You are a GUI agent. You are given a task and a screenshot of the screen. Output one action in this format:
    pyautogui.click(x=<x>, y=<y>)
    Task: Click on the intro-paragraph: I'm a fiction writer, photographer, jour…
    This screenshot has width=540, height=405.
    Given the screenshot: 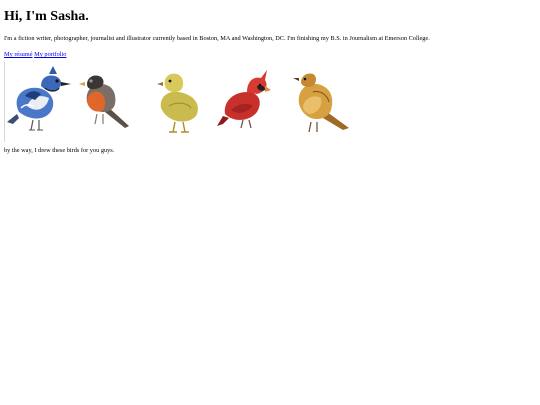 What is the action you would take?
    pyautogui.click(x=217, y=38)
    